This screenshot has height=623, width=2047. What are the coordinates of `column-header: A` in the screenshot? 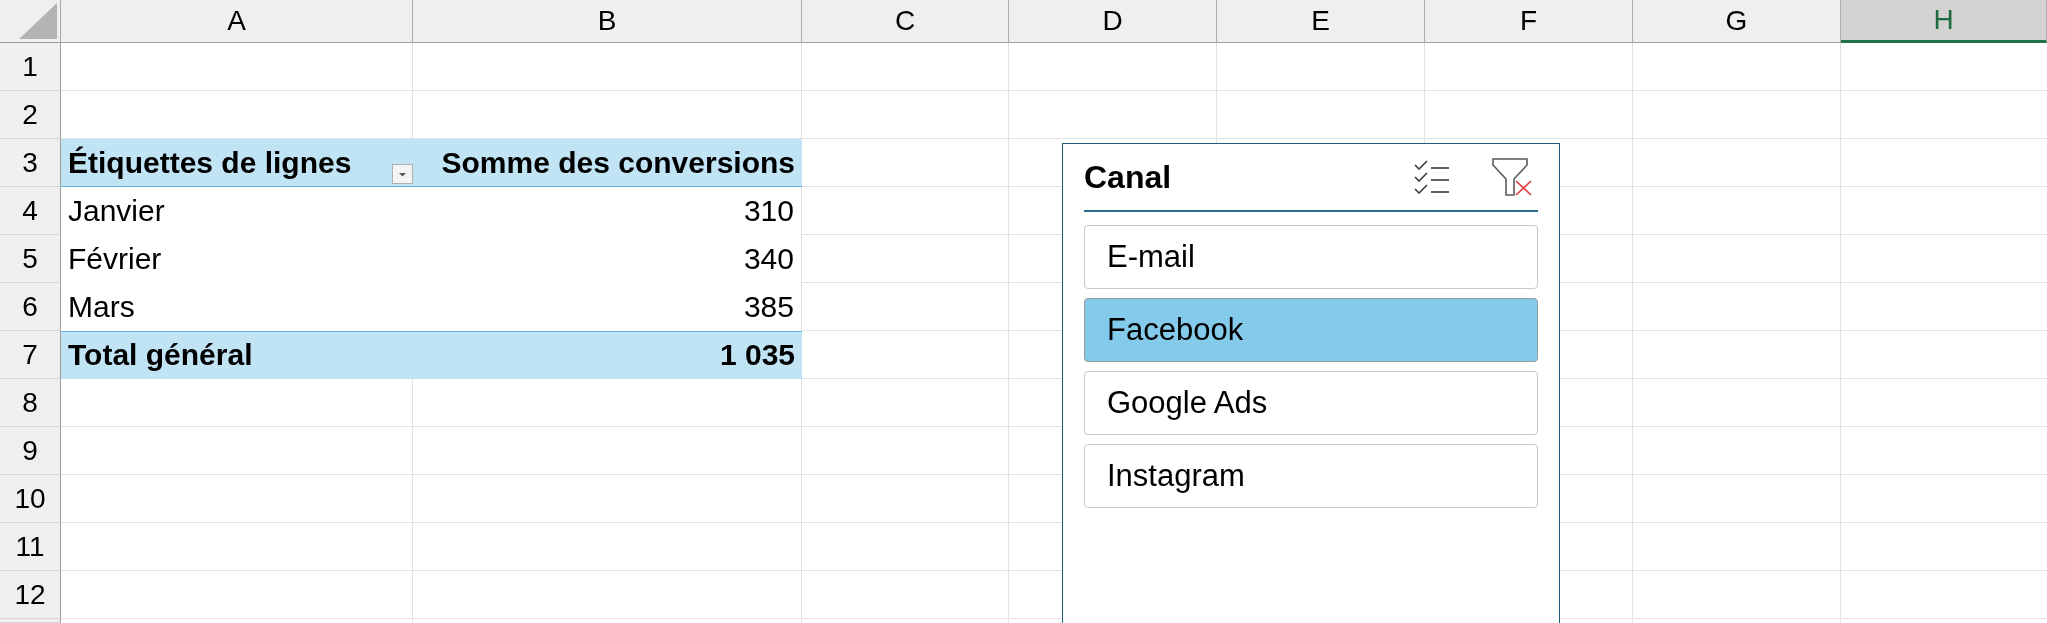 It's located at (237, 21).